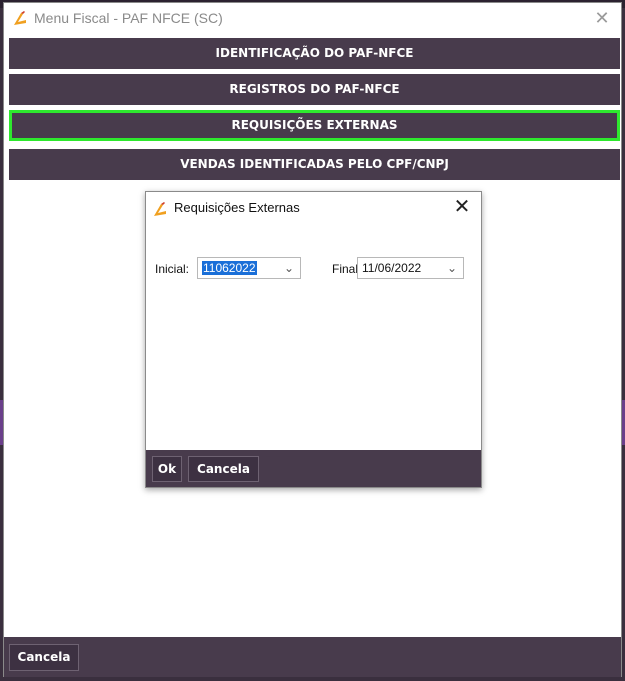  What do you see at coordinates (237, 207) in the screenshot?
I see `dialog-title: Requisições Externas` at bounding box center [237, 207].